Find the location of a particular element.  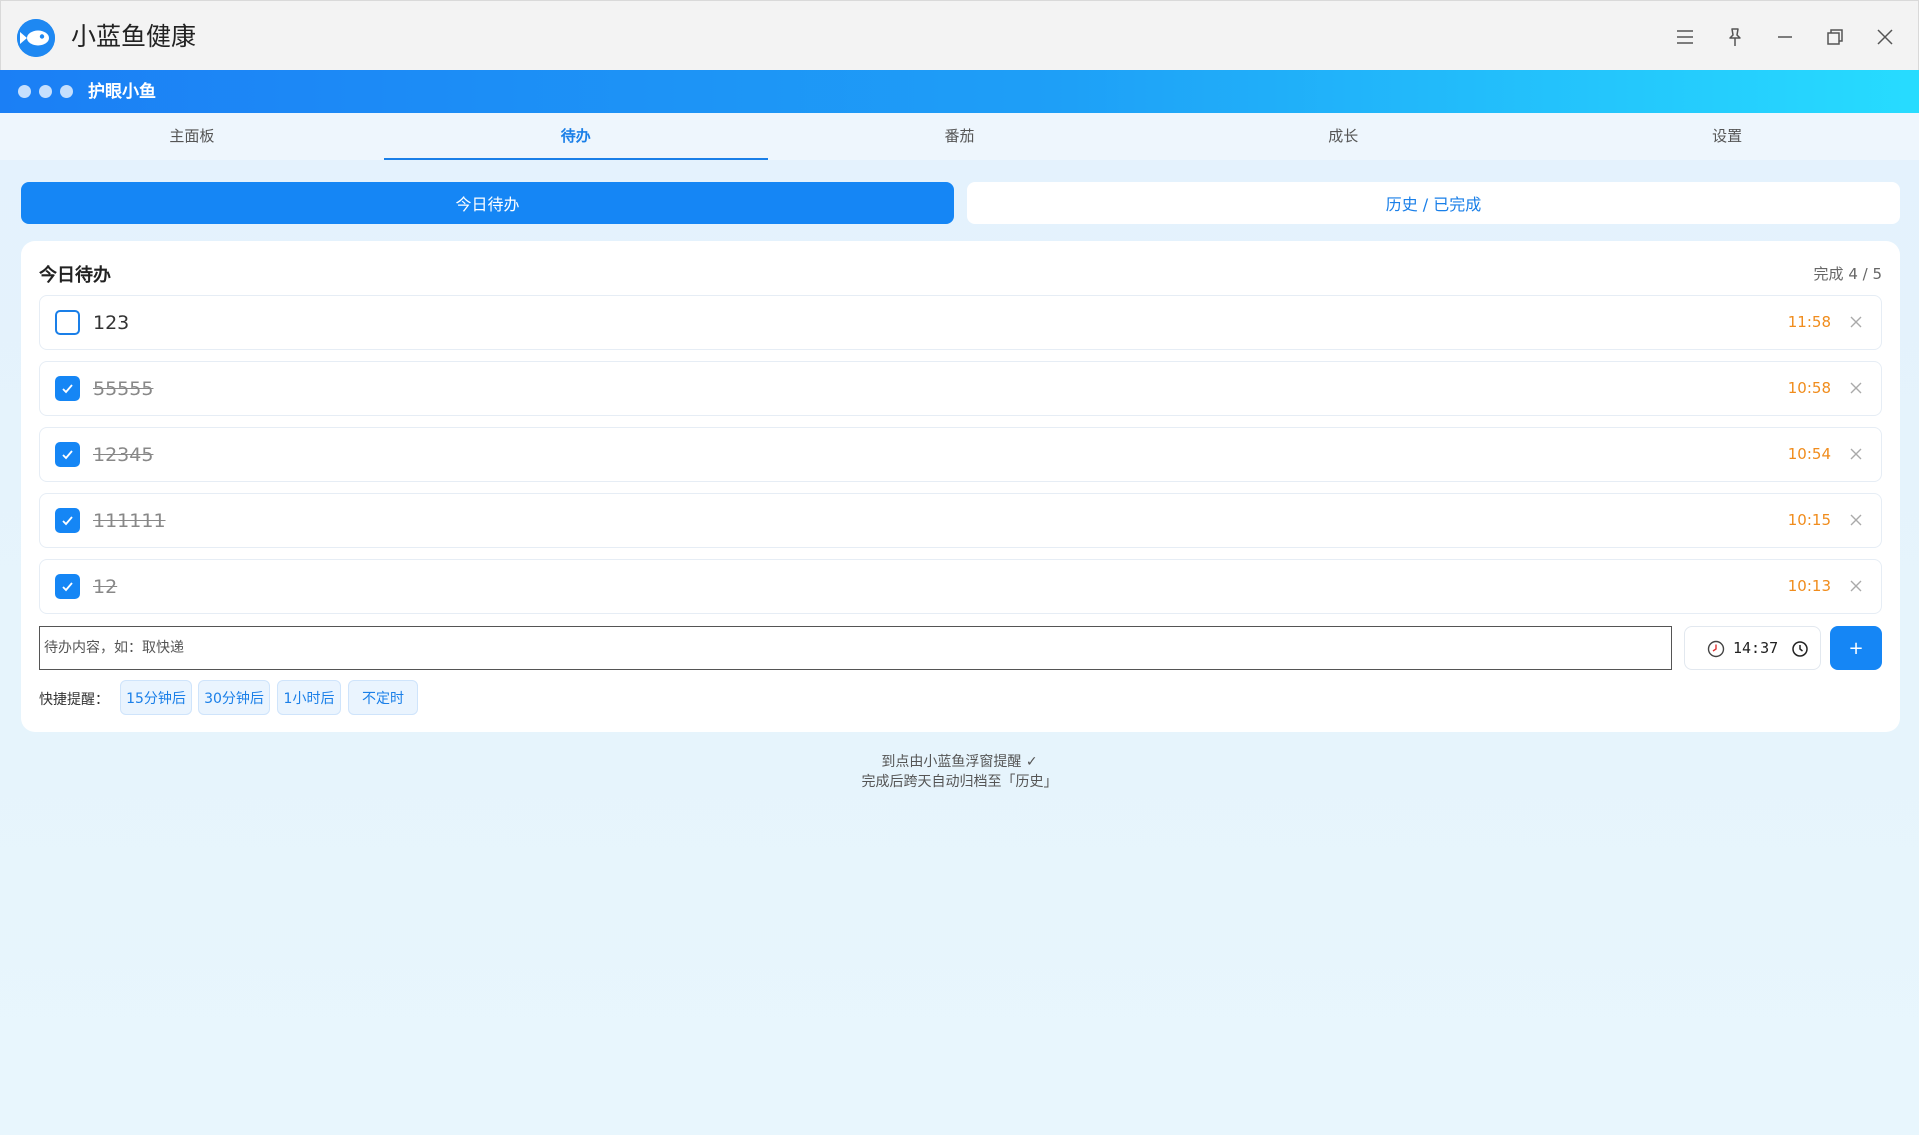

tab-bar: 主面板 待办 番茄 成长 设置 is located at coordinates (959, 136).